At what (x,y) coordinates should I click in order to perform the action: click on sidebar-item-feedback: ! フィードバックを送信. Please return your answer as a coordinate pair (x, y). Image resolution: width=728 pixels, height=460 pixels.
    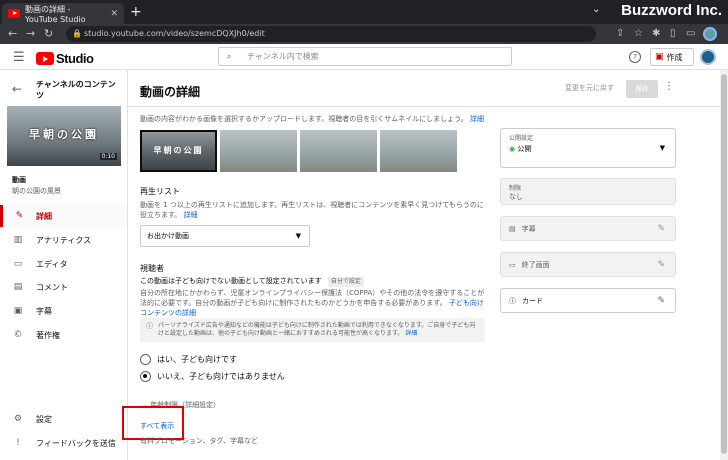
    Looking at the image, I should click on (63, 443).